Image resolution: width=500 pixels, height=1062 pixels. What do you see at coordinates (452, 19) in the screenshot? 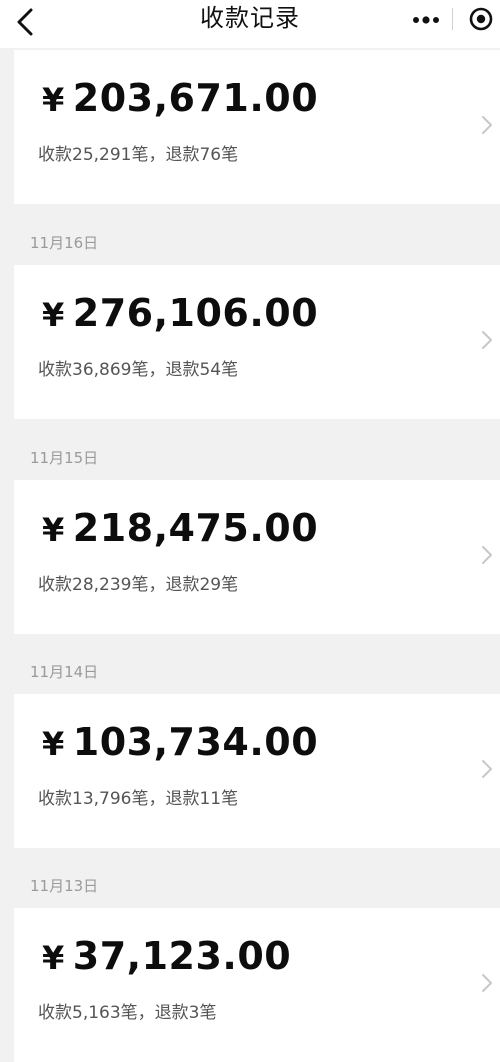
I see `capsule-divider` at bounding box center [452, 19].